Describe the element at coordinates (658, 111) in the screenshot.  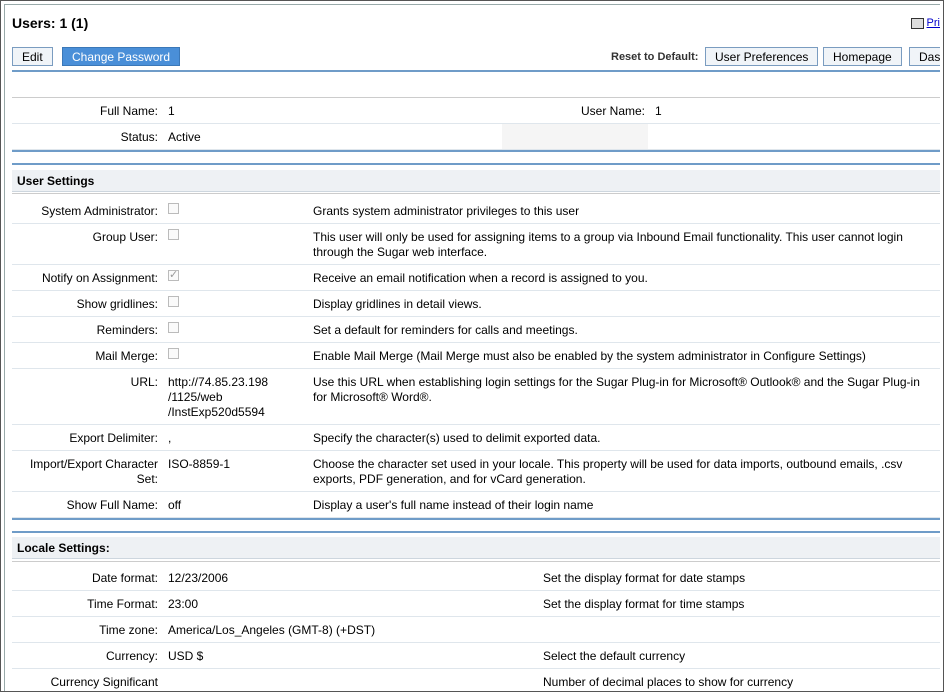
I see `user-name-value: 1` at that location.